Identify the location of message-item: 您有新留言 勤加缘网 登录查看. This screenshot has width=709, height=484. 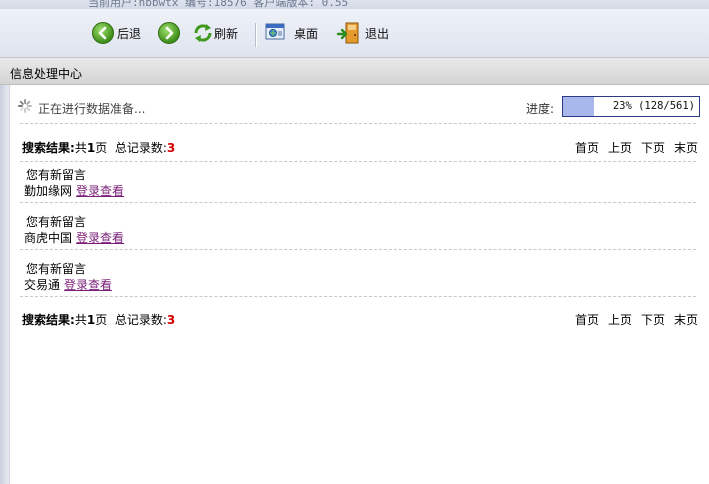
(358, 182).